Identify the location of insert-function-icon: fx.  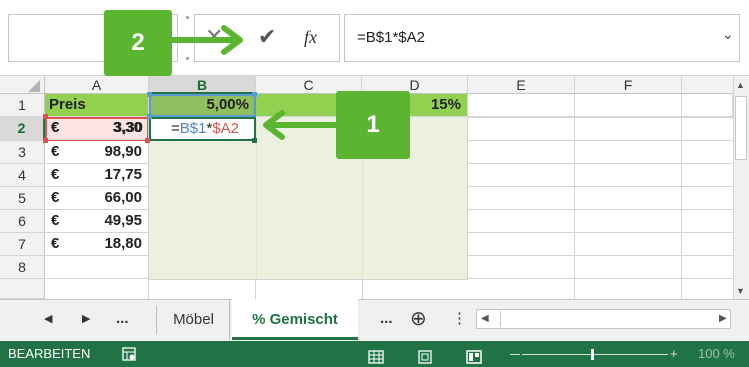
(310, 37).